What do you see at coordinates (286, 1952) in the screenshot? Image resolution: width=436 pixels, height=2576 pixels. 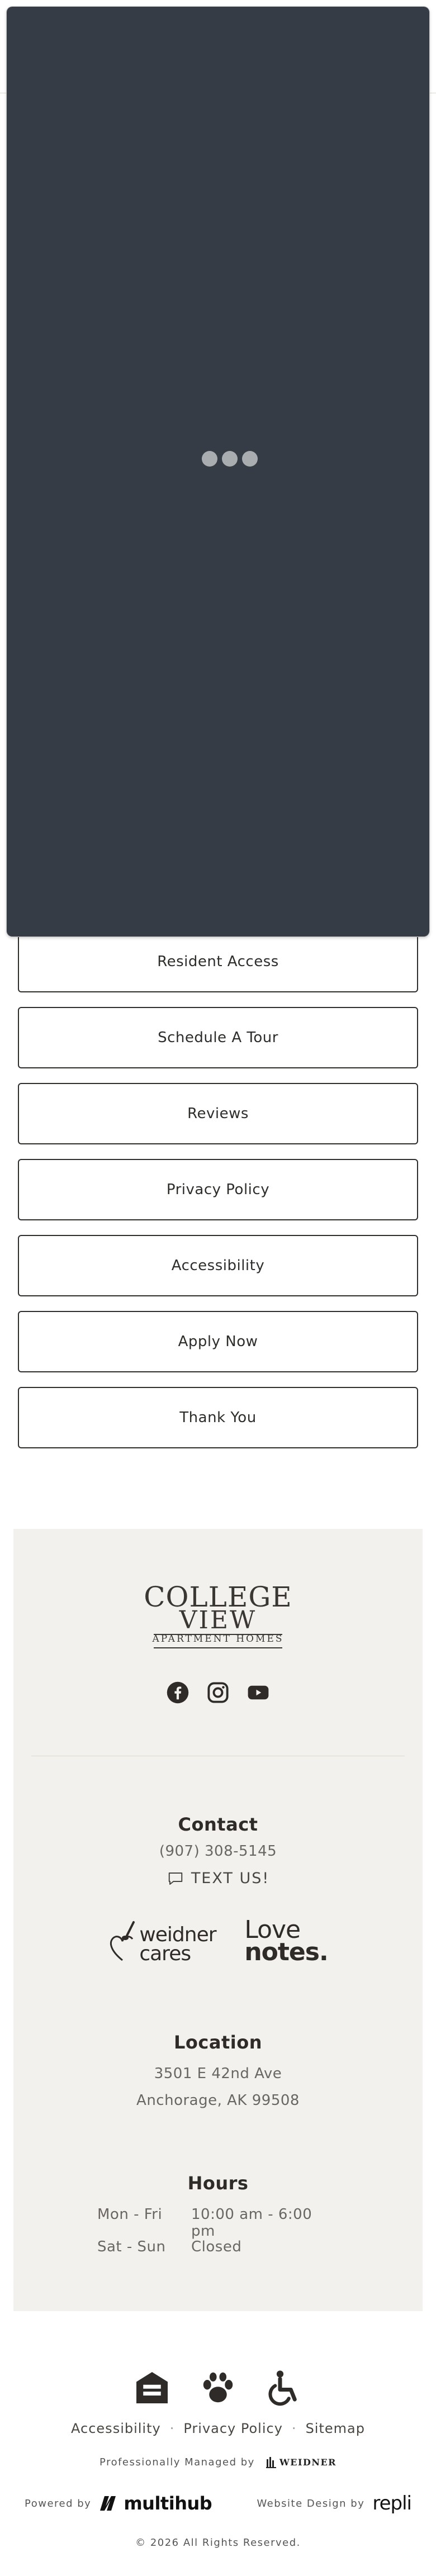 I see `love-notes-line2: notes.` at bounding box center [286, 1952].